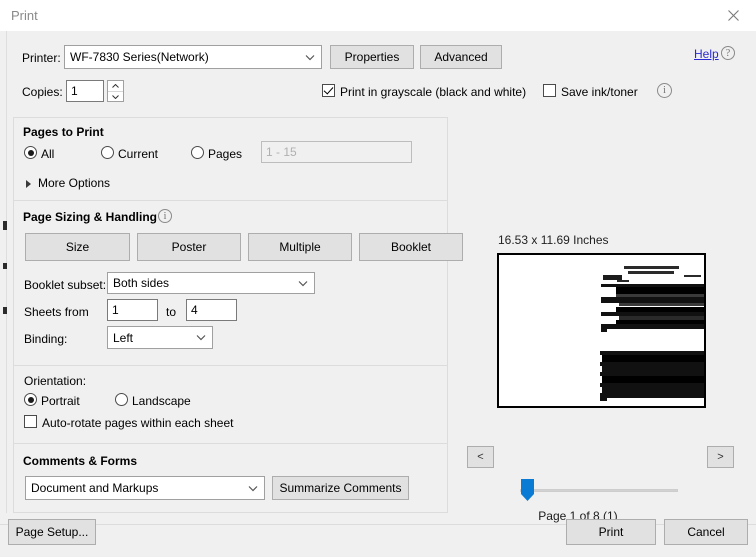 The image size is (756, 557). Describe the element at coordinates (194, 310) in the screenshot. I see `sheets-to-value: 4` at that location.